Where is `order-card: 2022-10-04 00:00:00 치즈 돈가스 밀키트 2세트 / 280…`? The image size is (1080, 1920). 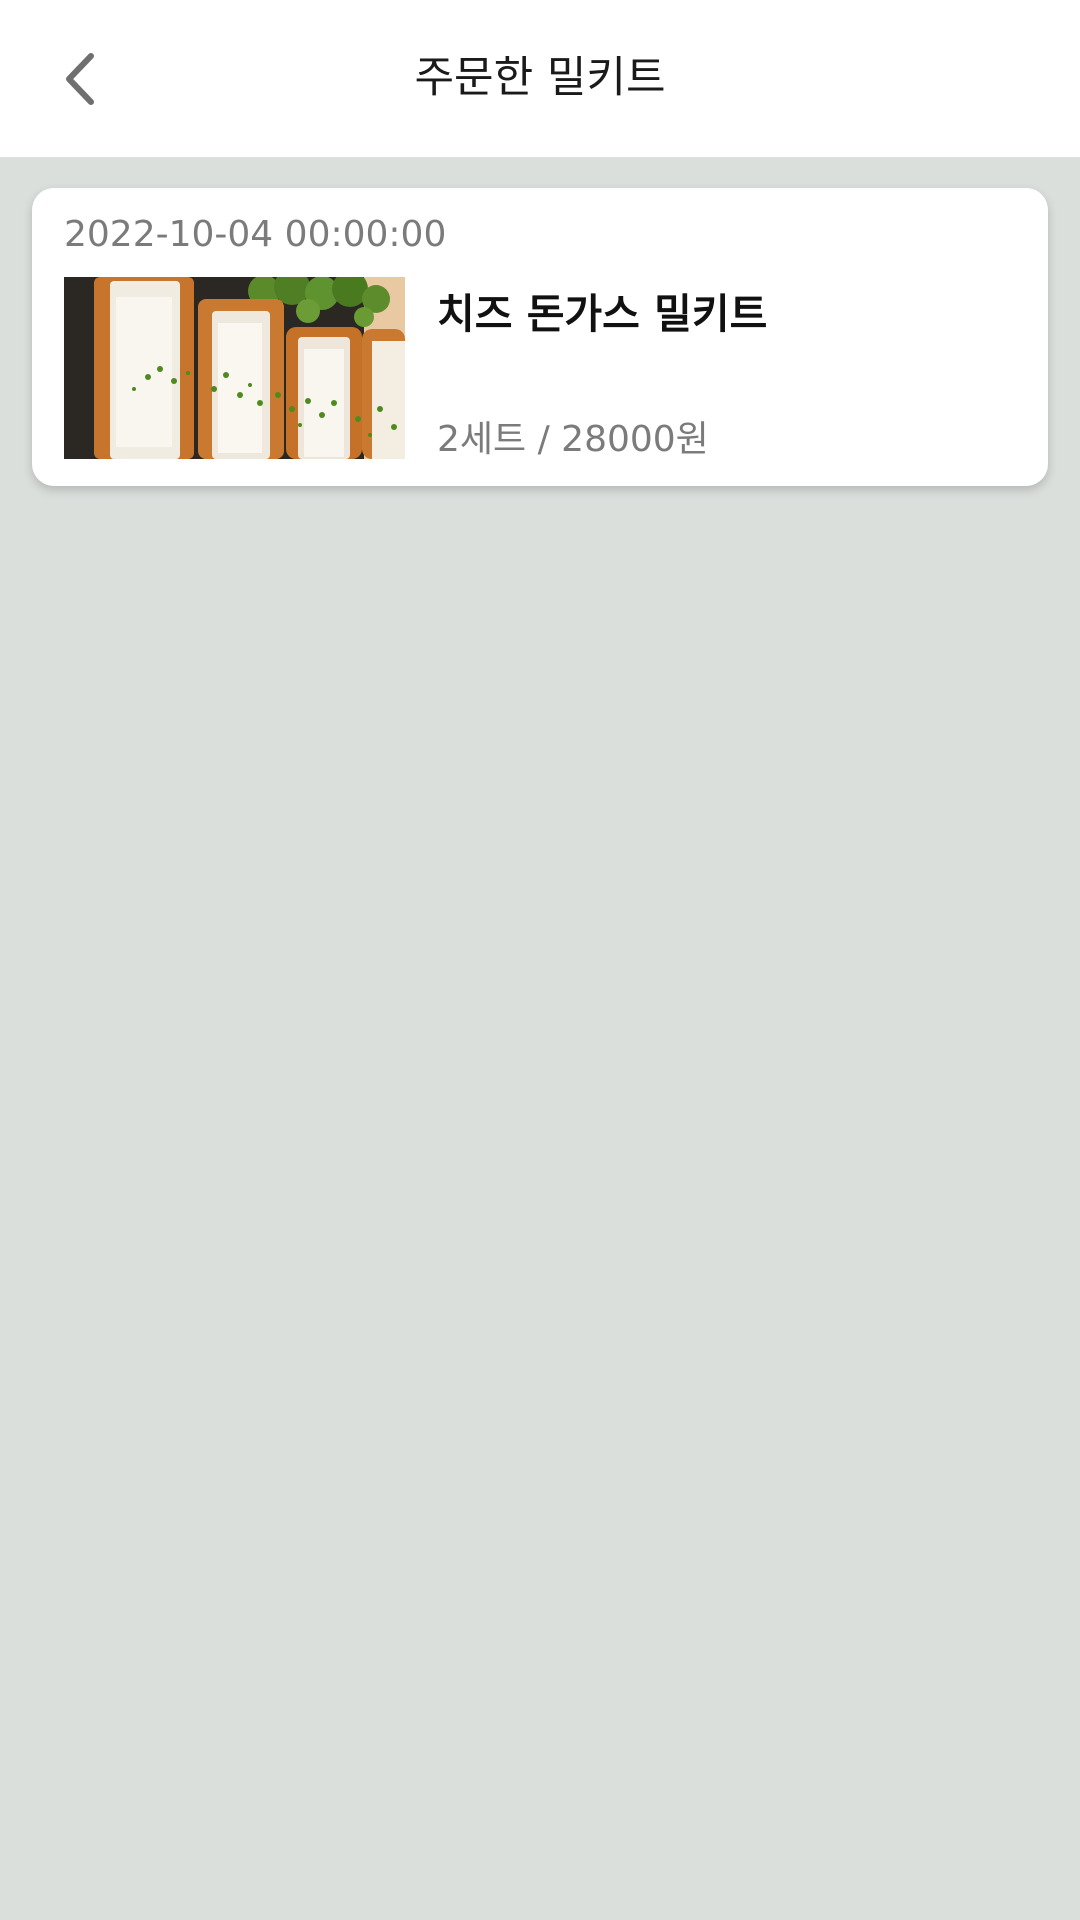 order-card: 2022-10-04 00:00:00 치즈 돈가스 밀키트 2세트 / 280… is located at coordinates (540, 337).